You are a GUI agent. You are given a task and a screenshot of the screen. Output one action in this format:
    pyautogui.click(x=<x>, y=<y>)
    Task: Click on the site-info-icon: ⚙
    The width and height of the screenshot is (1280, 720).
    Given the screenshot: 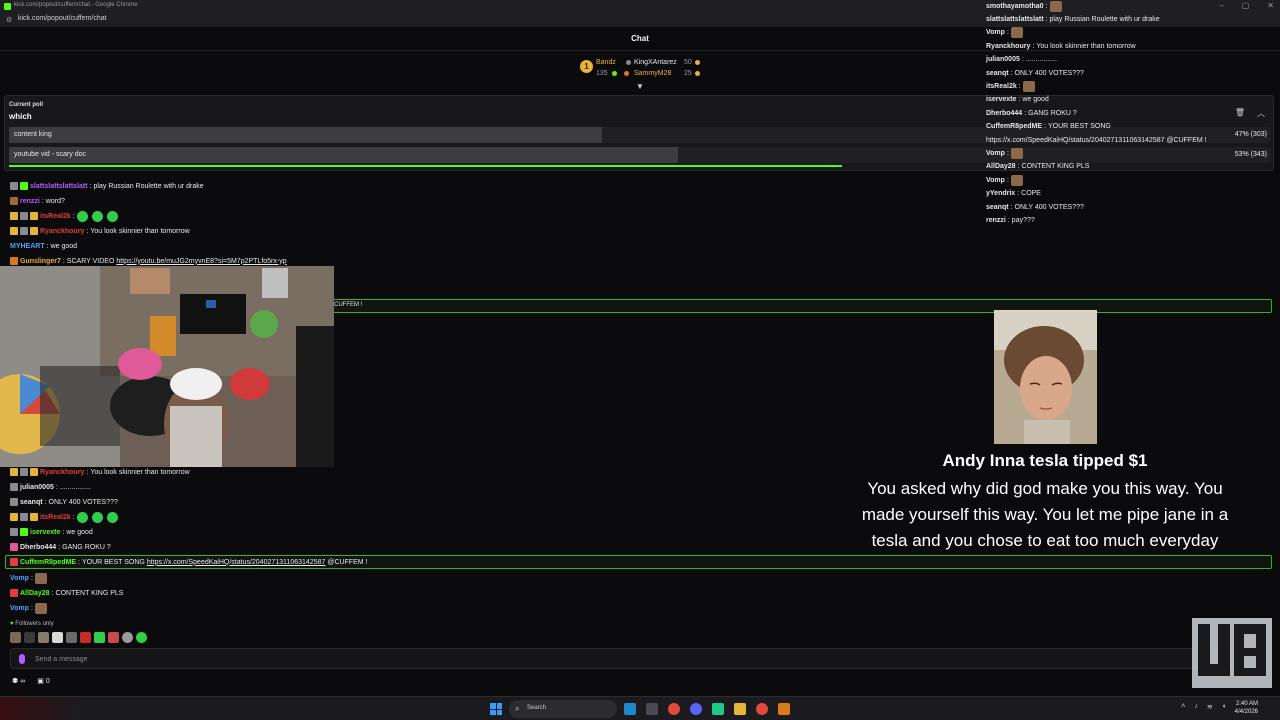 What is the action you would take?
    pyautogui.click(x=9, y=20)
    